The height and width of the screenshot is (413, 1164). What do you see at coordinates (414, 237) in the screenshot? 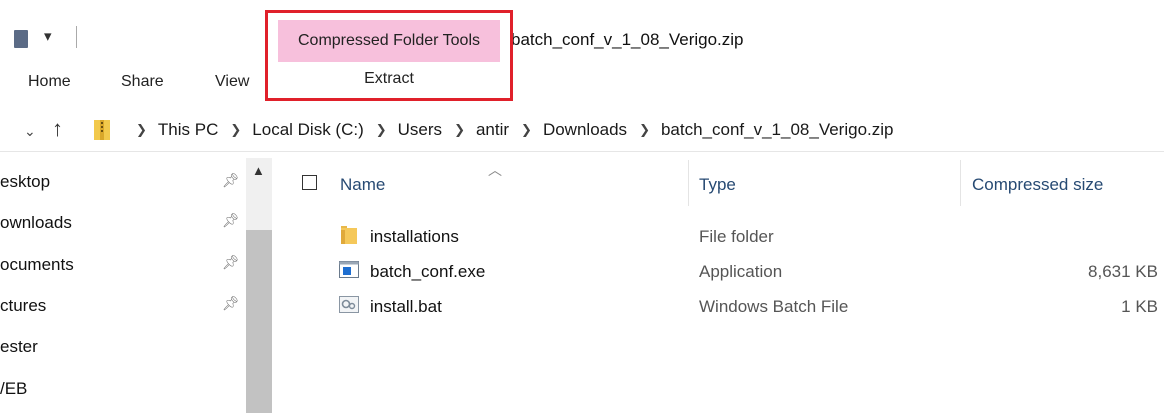
I see `file-name-installations: installations` at bounding box center [414, 237].